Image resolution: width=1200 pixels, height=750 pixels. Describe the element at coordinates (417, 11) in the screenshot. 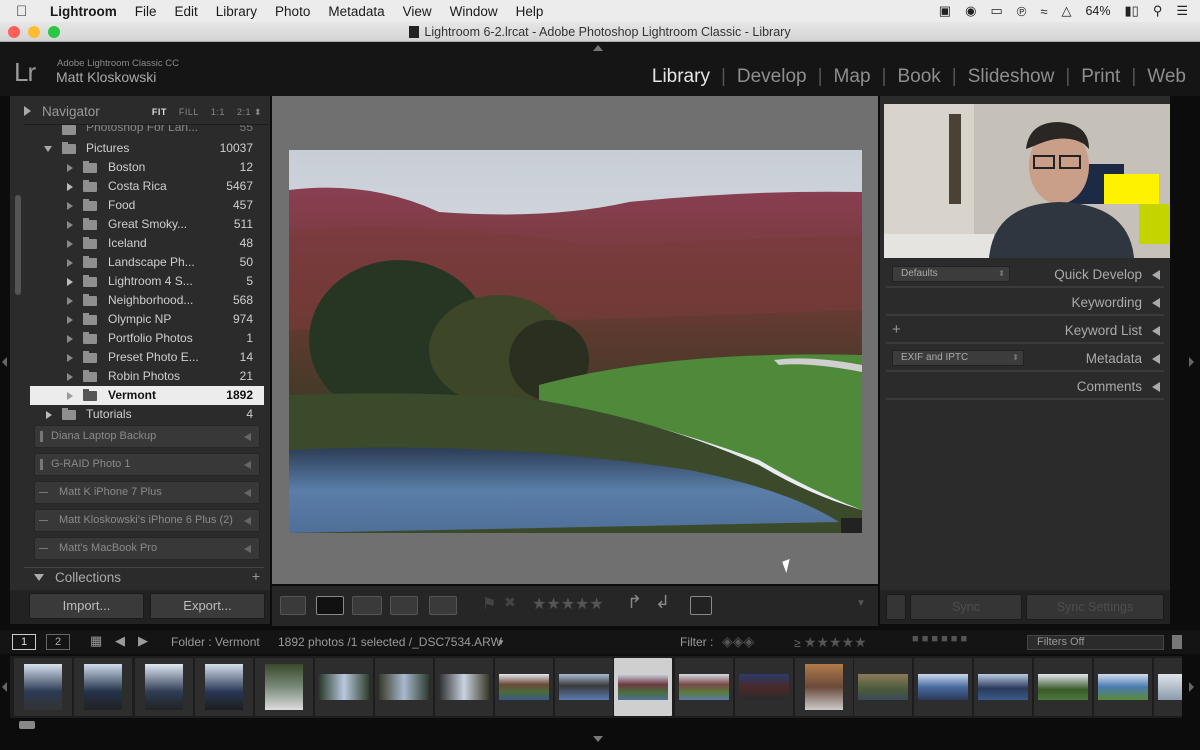

I see `menu-view: View` at that location.